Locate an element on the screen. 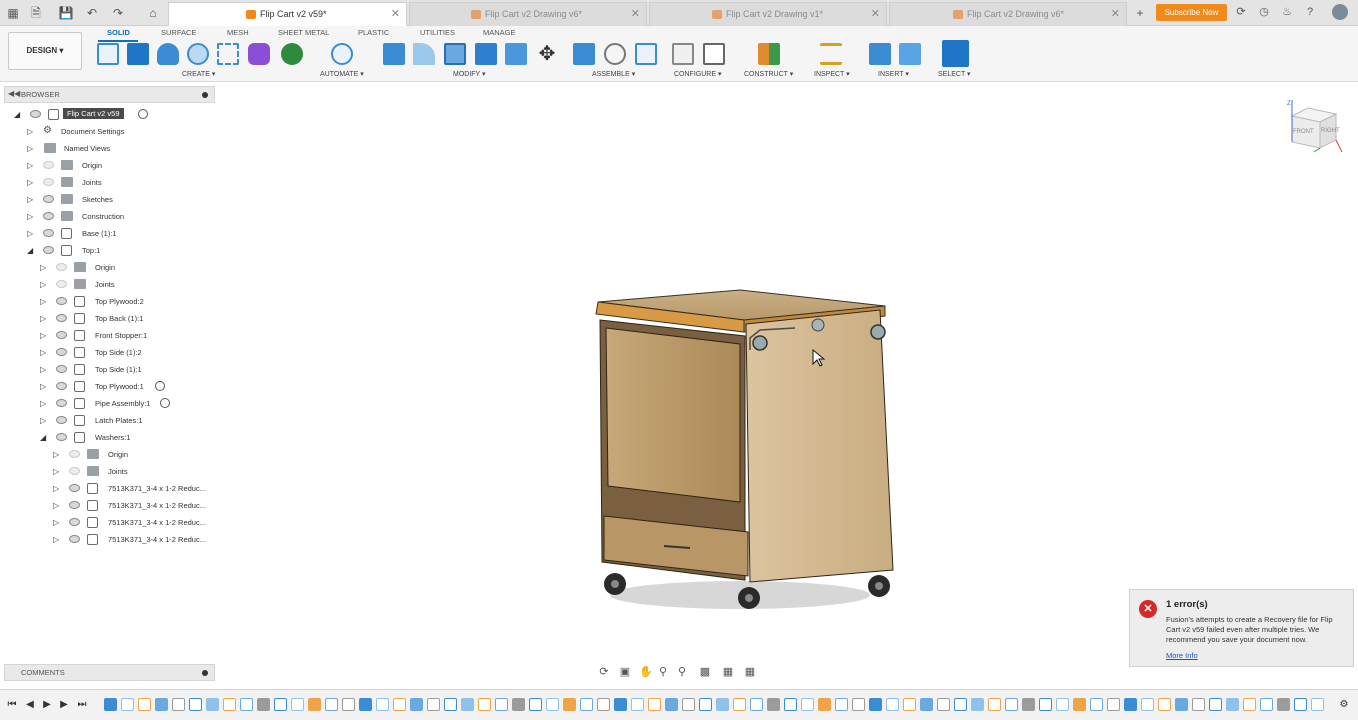 The height and width of the screenshot is (720, 1358). tree-row: ▷ Top Side (1):1 is located at coordinates (109, 369).